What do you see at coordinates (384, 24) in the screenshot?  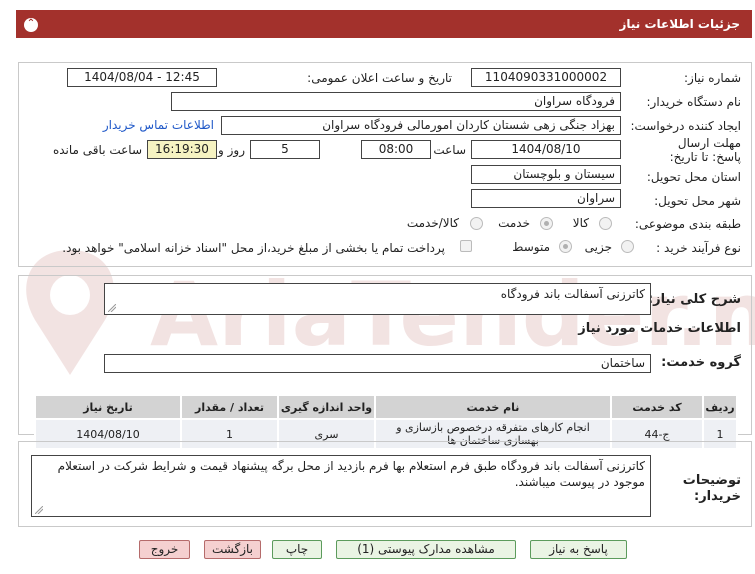 I see `page-header: جزئیات اطلاعات نیاز ⌃` at bounding box center [384, 24].